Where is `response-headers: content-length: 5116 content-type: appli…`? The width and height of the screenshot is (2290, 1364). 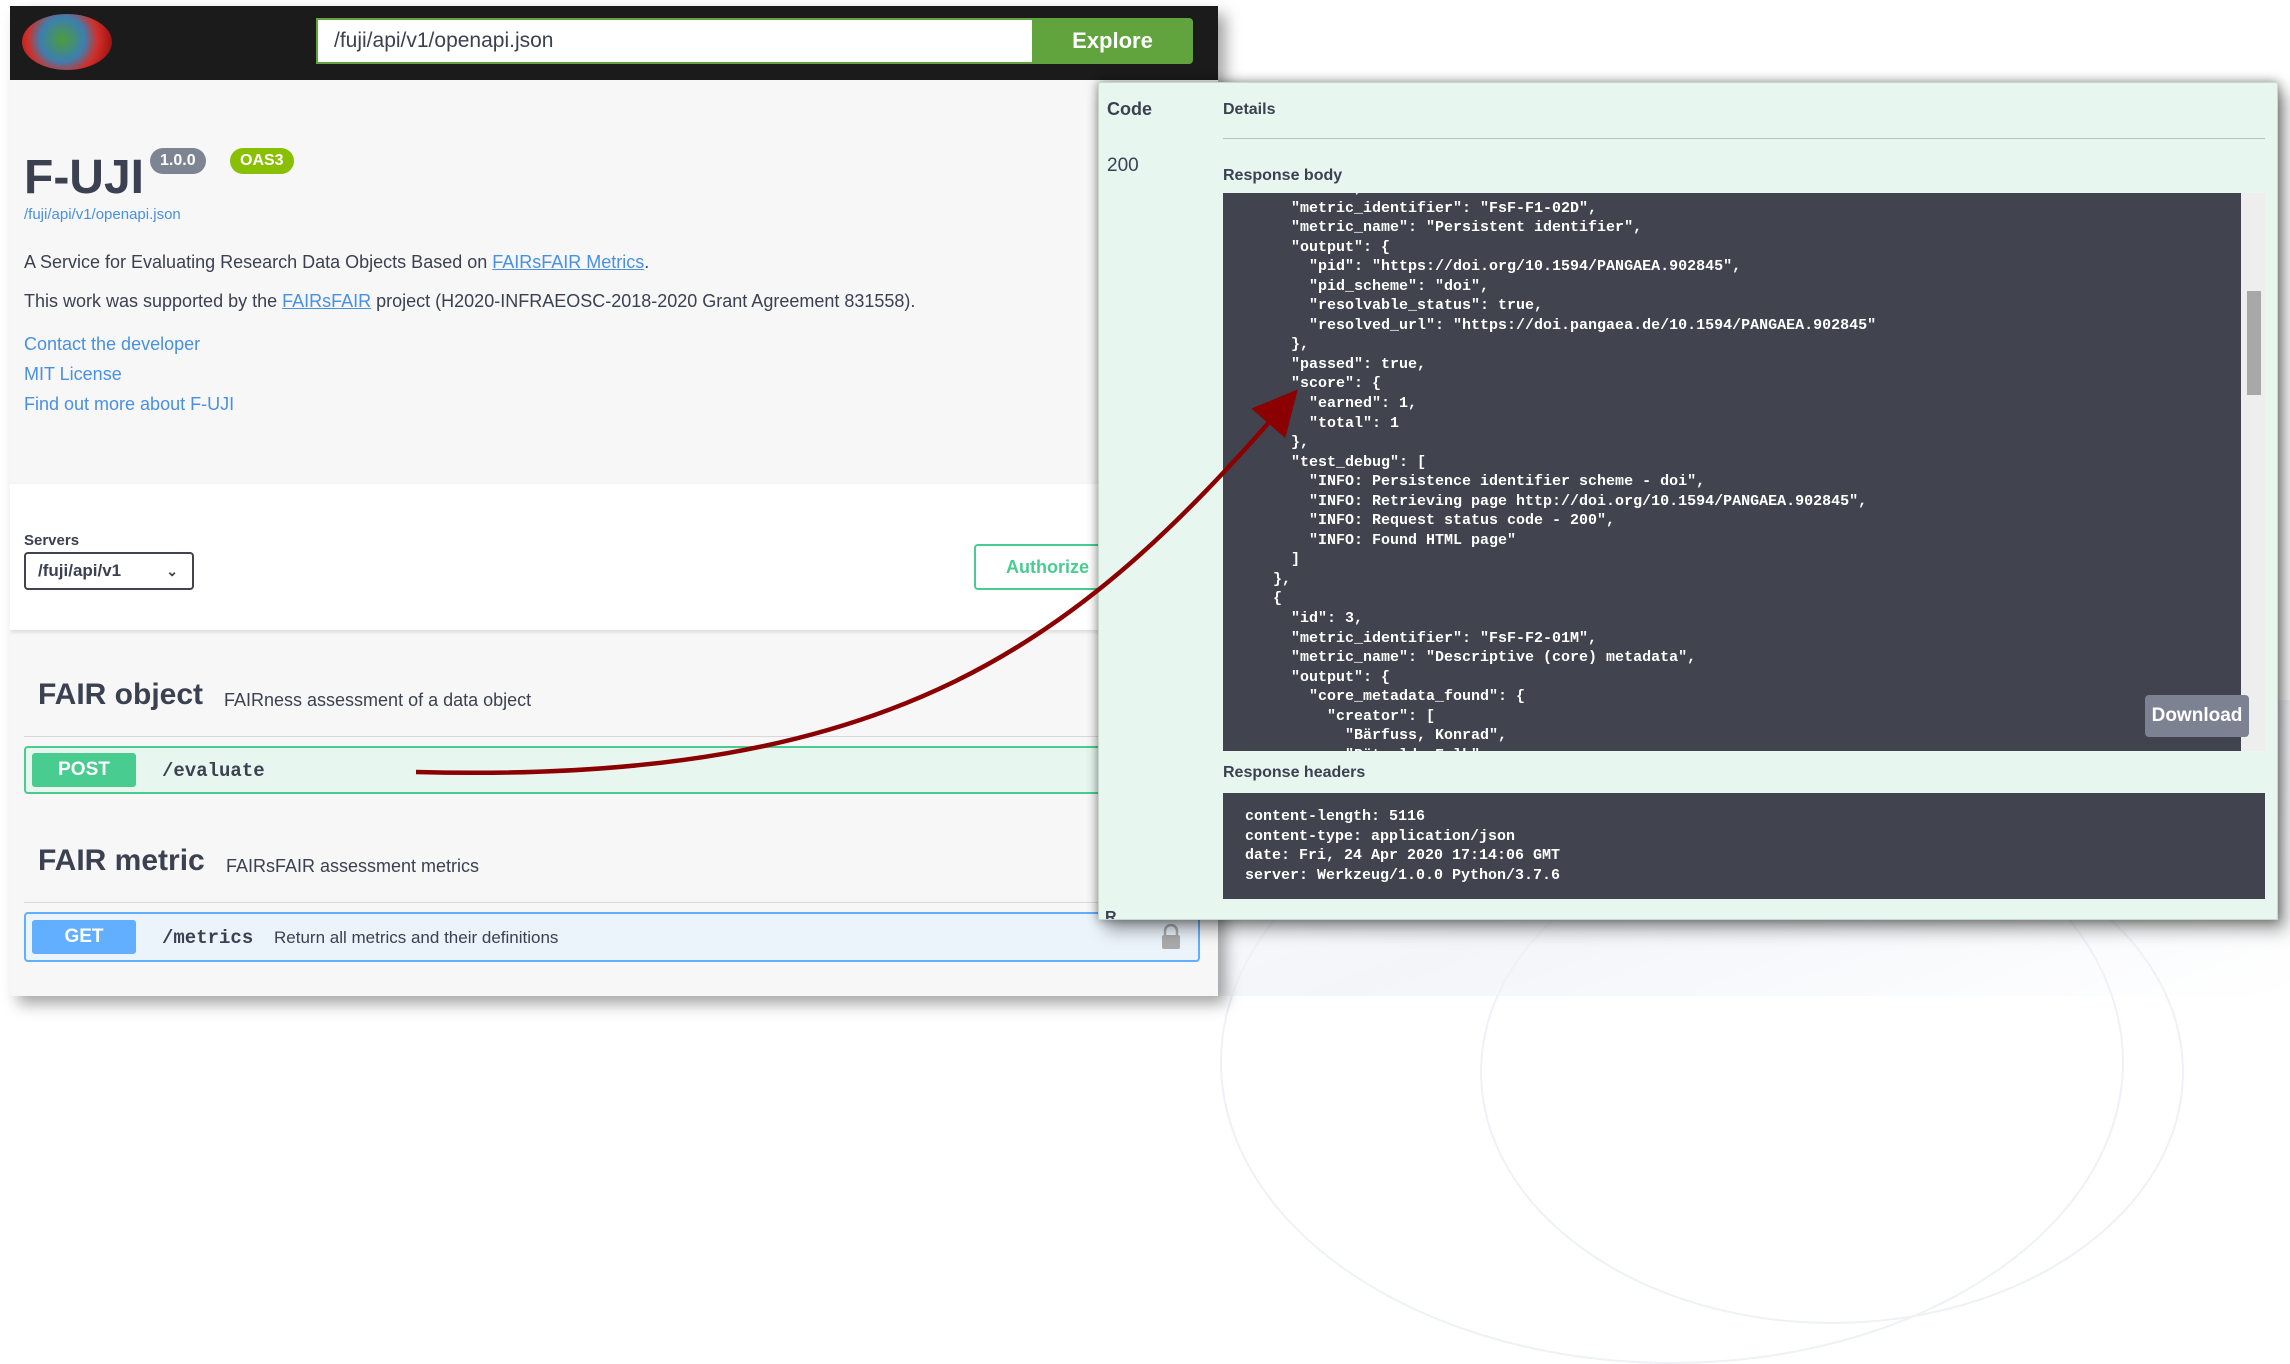
response-headers: content-length: 5116 content-type: appli… is located at coordinates (1744, 846).